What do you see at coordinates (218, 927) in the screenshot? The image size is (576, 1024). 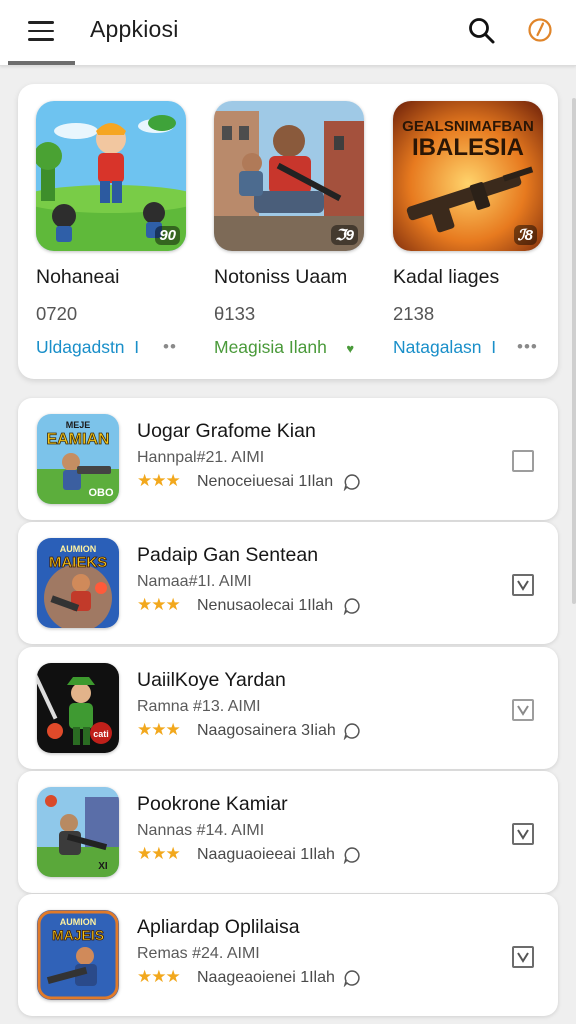 I see `app-title: Apliardap Oplilaisa` at bounding box center [218, 927].